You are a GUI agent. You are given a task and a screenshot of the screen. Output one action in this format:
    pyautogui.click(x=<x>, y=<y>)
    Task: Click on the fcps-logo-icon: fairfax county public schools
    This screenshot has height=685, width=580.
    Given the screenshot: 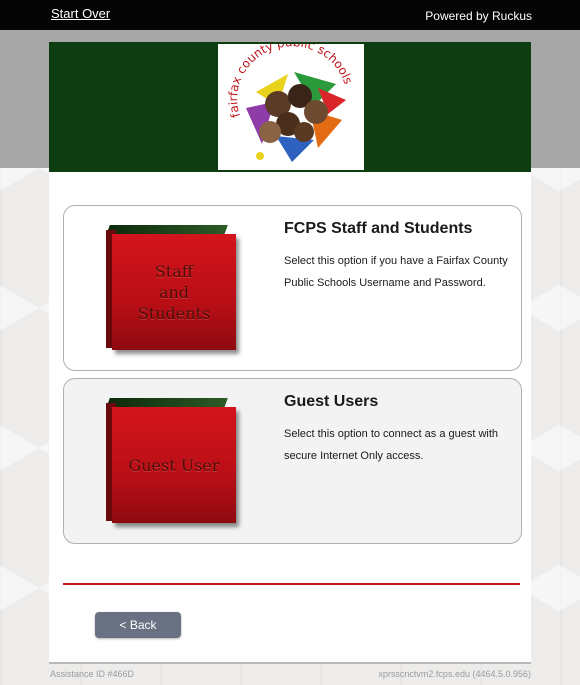 What is the action you would take?
    pyautogui.click(x=291, y=107)
    